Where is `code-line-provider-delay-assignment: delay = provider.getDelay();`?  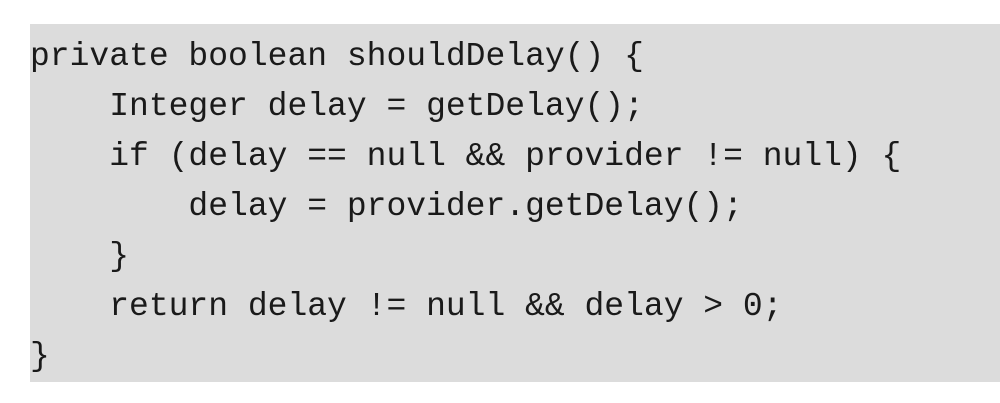 code-line-provider-delay-assignment: delay = provider.getDelay(); is located at coordinates (386, 206).